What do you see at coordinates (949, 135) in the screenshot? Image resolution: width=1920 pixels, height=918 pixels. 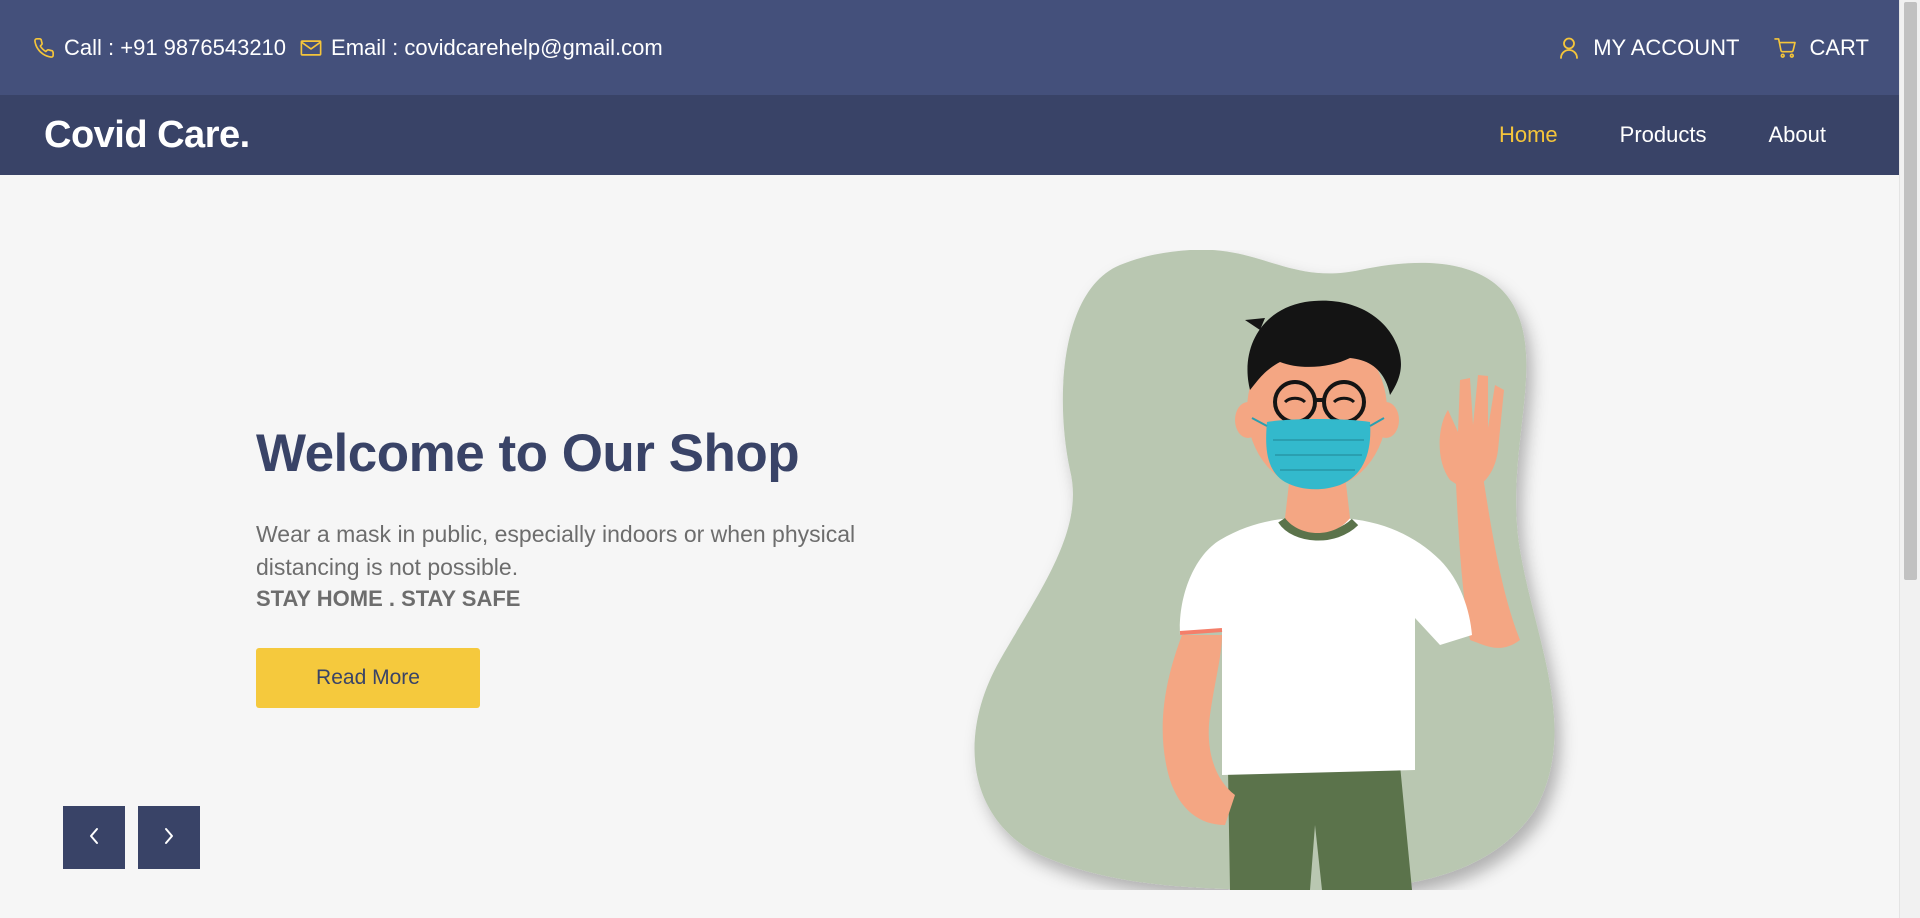 I see `main-navbar: Covid Care. Home Products About` at bounding box center [949, 135].